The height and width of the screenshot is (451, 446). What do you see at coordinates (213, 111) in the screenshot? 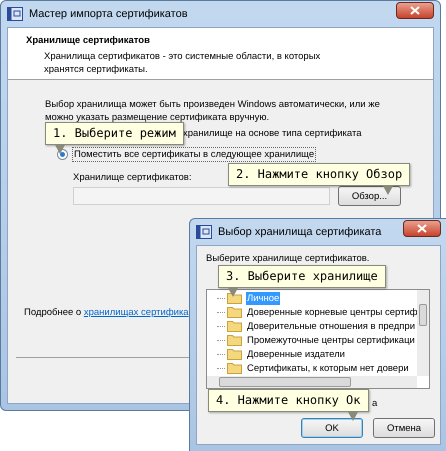
I see `intro-text: Выбор хранилища может быть произведен Windows автоматически, или же можно указать размещение сертификата вручную.` at bounding box center [213, 111].